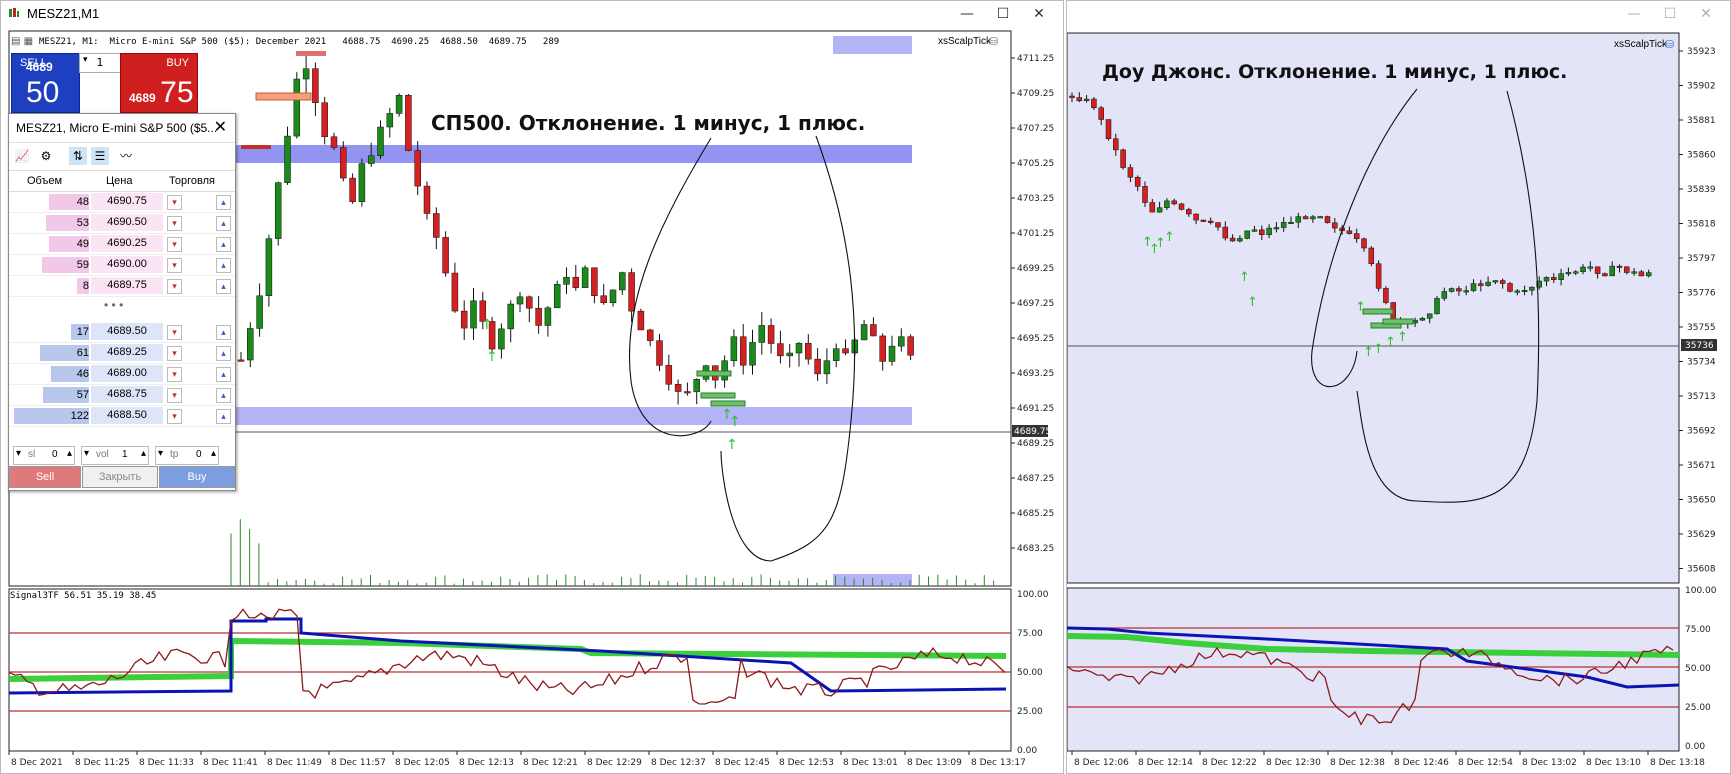 Image resolution: width=1731 pixels, height=774 pixels. What do you see at coordinates (122, 332) in the screenshot?
I see `dom-bid-row: 17 4689.50 ▾ ▴` at bounding box center [122, 332].